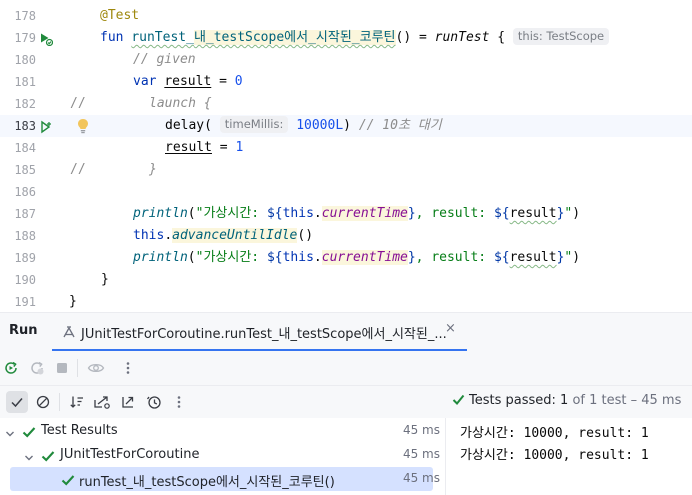 The height and width of the screenshot is (495, 692). Describe the element at coordinates (102, 402) in the screenshot. I see `import-tests-icon` at that location.